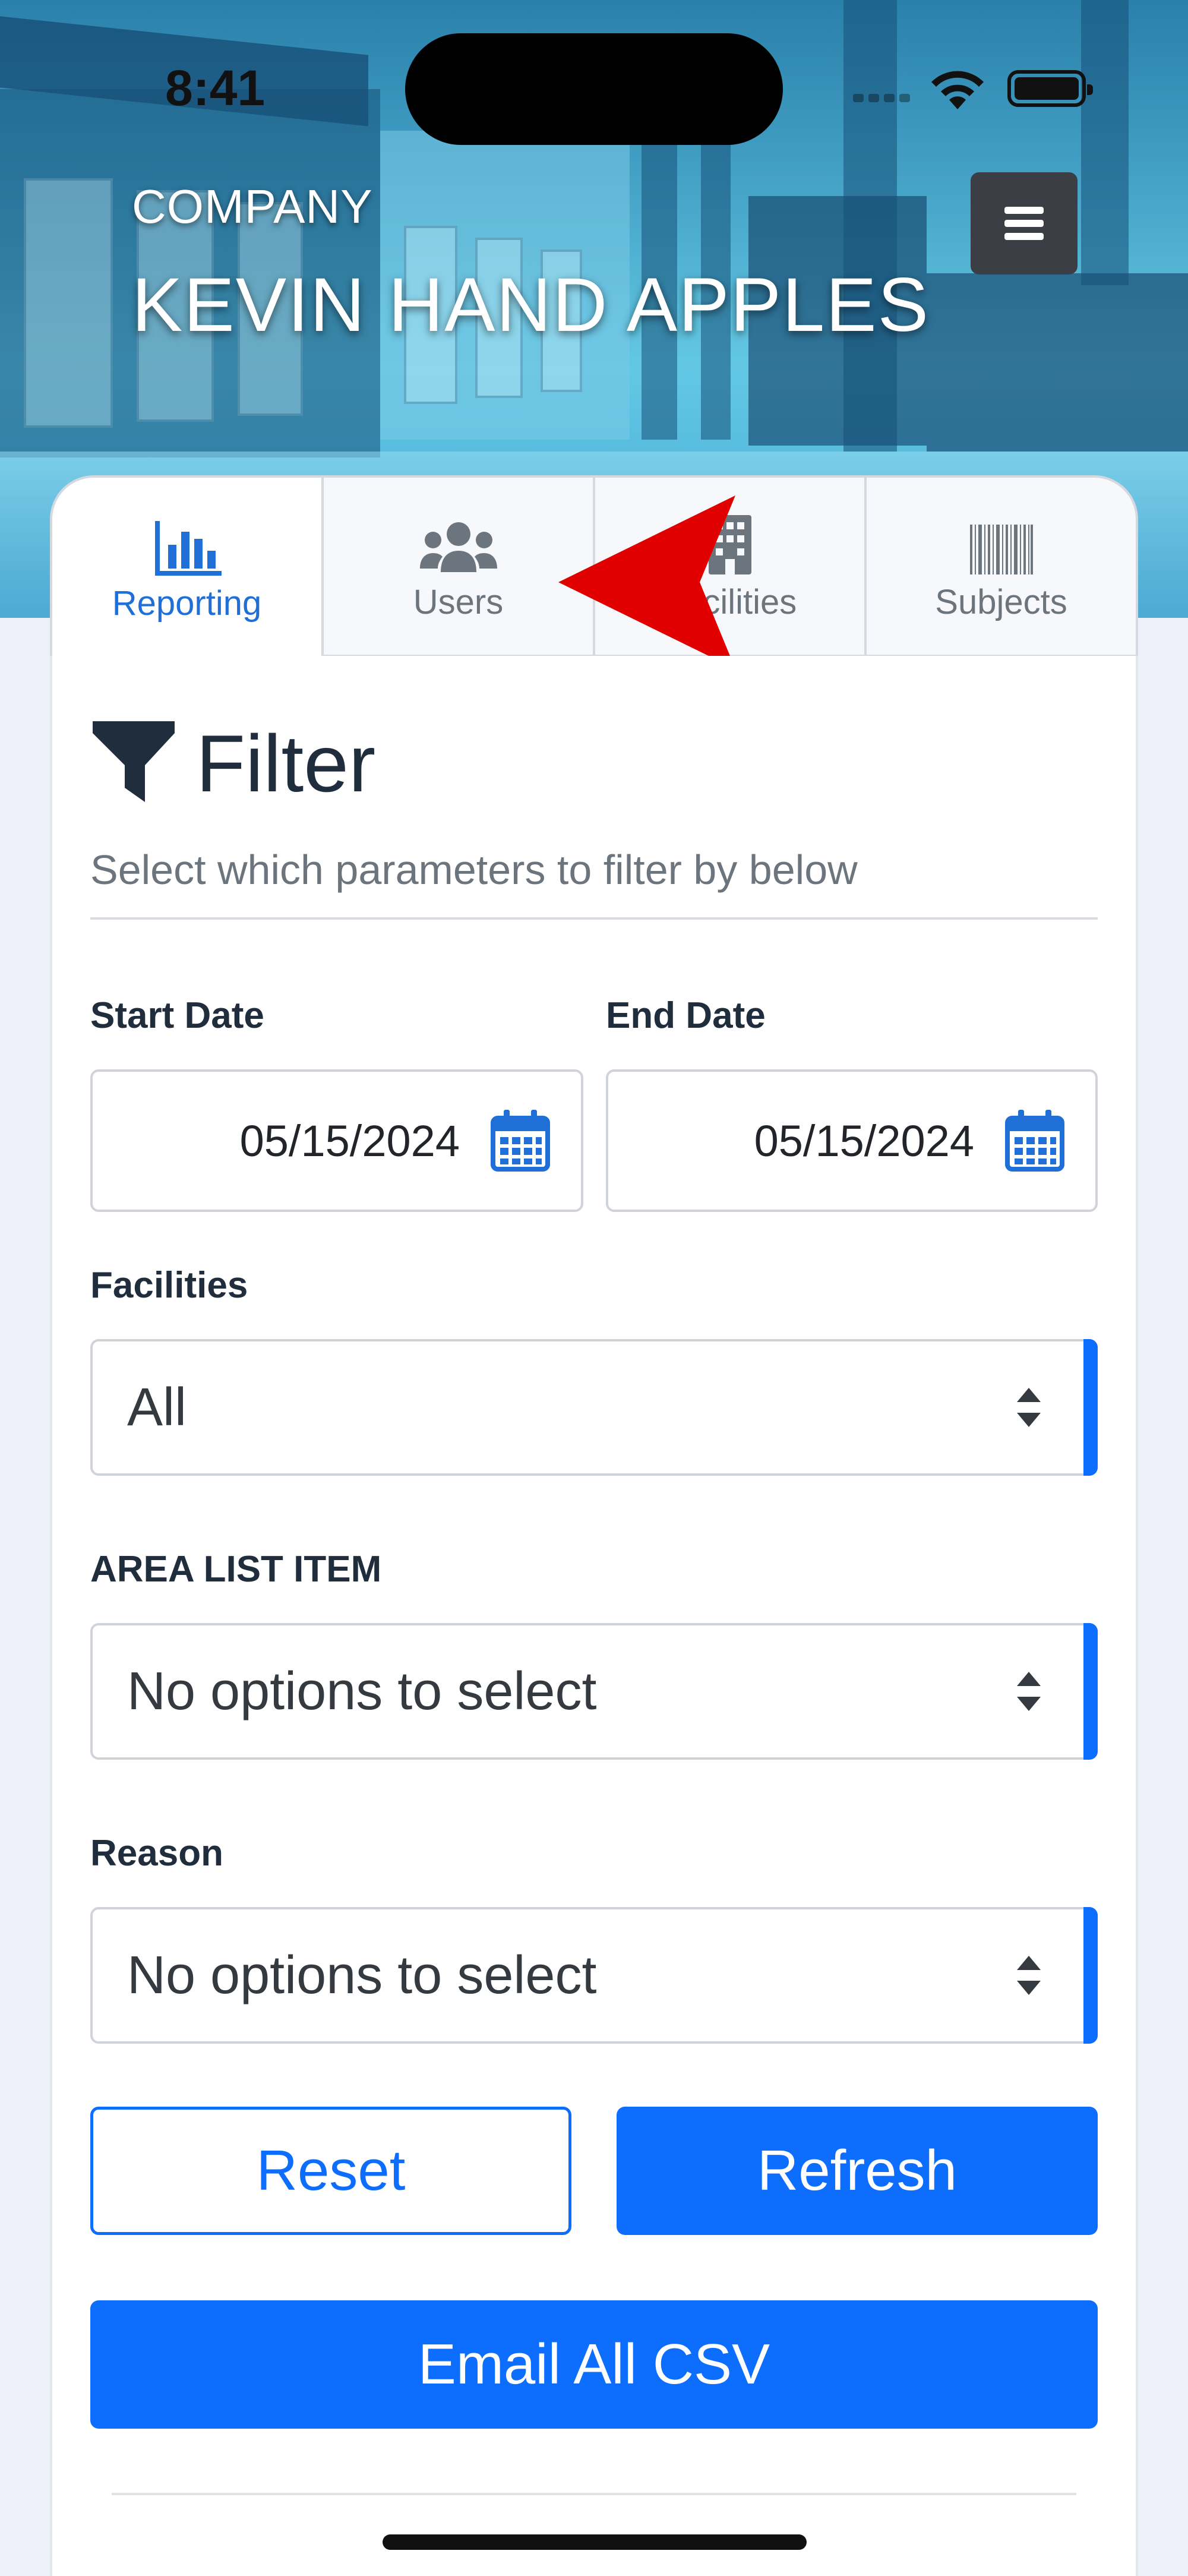 The image size is (1188, 2576). What do you see at coordinates (187, 603) in the screenshot?
I see `tab-label: Reporting` at bounding box center [187, 603].